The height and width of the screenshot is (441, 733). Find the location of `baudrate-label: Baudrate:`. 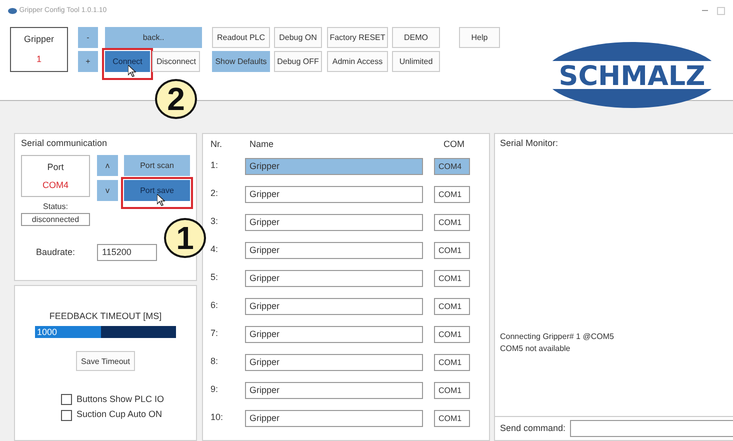

baudrate-label: Baudrate: is located at coordinates (56, 252).